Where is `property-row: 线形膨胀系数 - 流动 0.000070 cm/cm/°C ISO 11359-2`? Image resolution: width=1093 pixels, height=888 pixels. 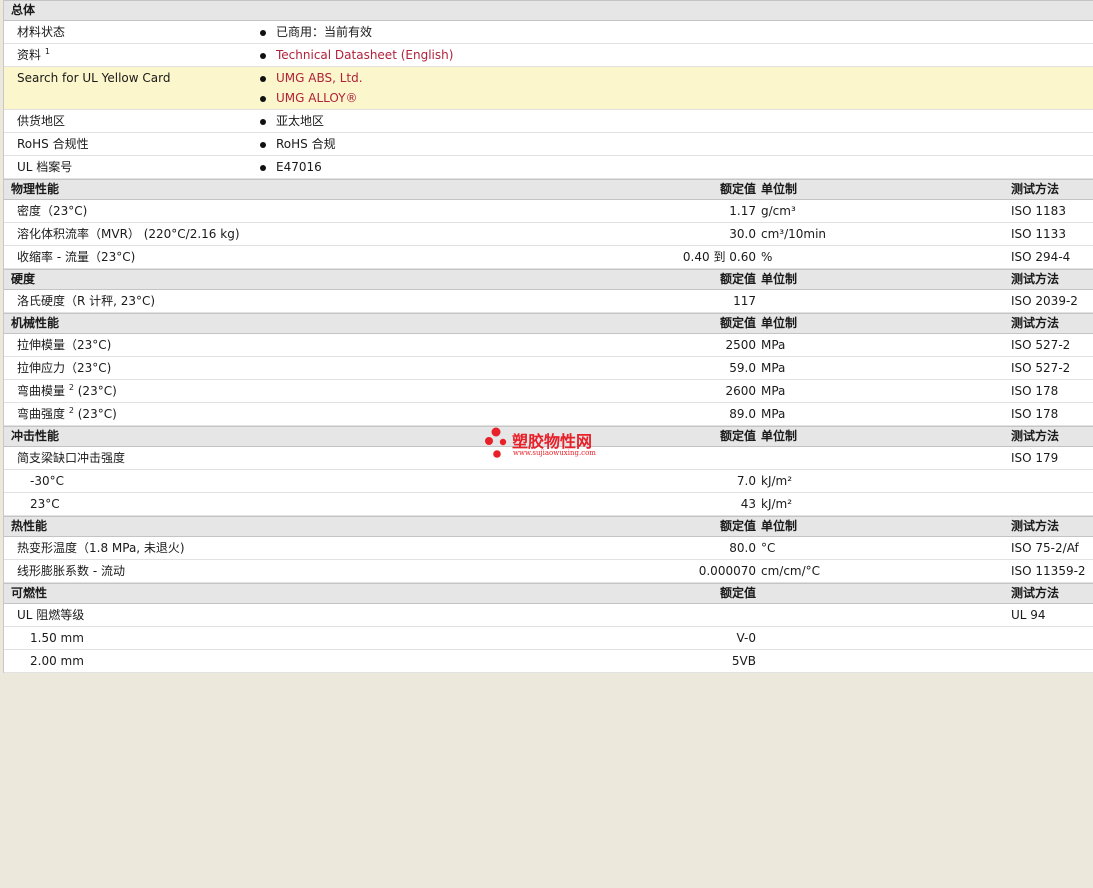
property-row: 线形膨胀系数 - 流动 0.000070 cm/cm/°C ISO 11359-2 is located at coordinates (548, 571).